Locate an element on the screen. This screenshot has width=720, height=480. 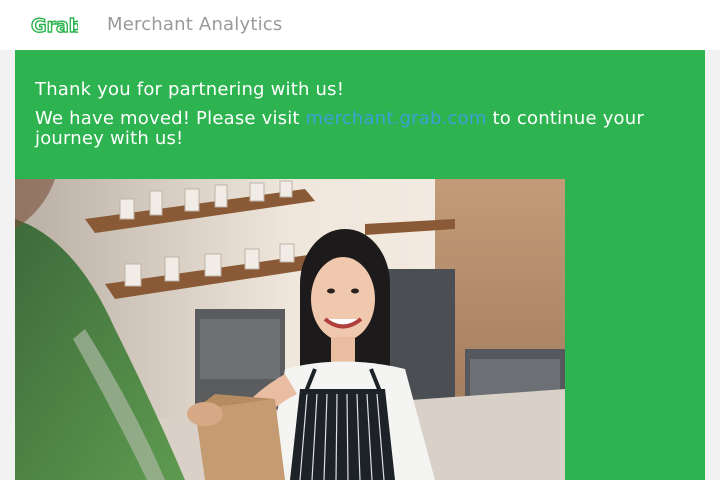
app-title: Merchant Analytics is located at coordinates (195, 24).